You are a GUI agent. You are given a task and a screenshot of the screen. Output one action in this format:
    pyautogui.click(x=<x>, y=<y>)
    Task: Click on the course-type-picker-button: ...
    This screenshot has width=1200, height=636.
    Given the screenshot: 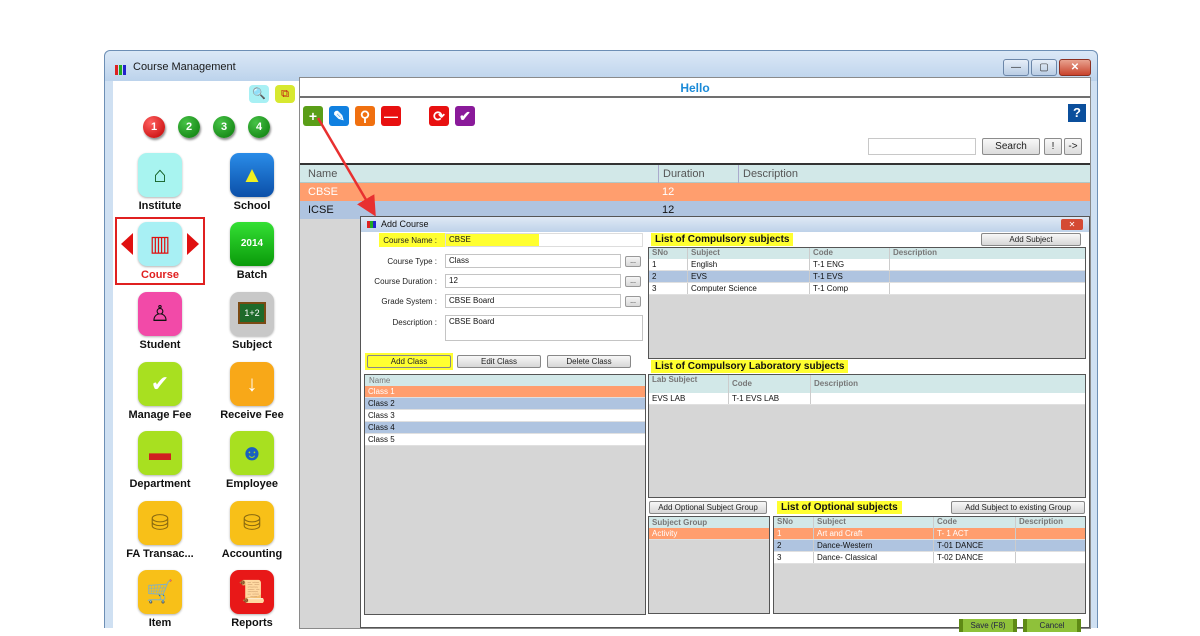 What is the action you would take?
    pyautogui.click(x=633, y=261)
    